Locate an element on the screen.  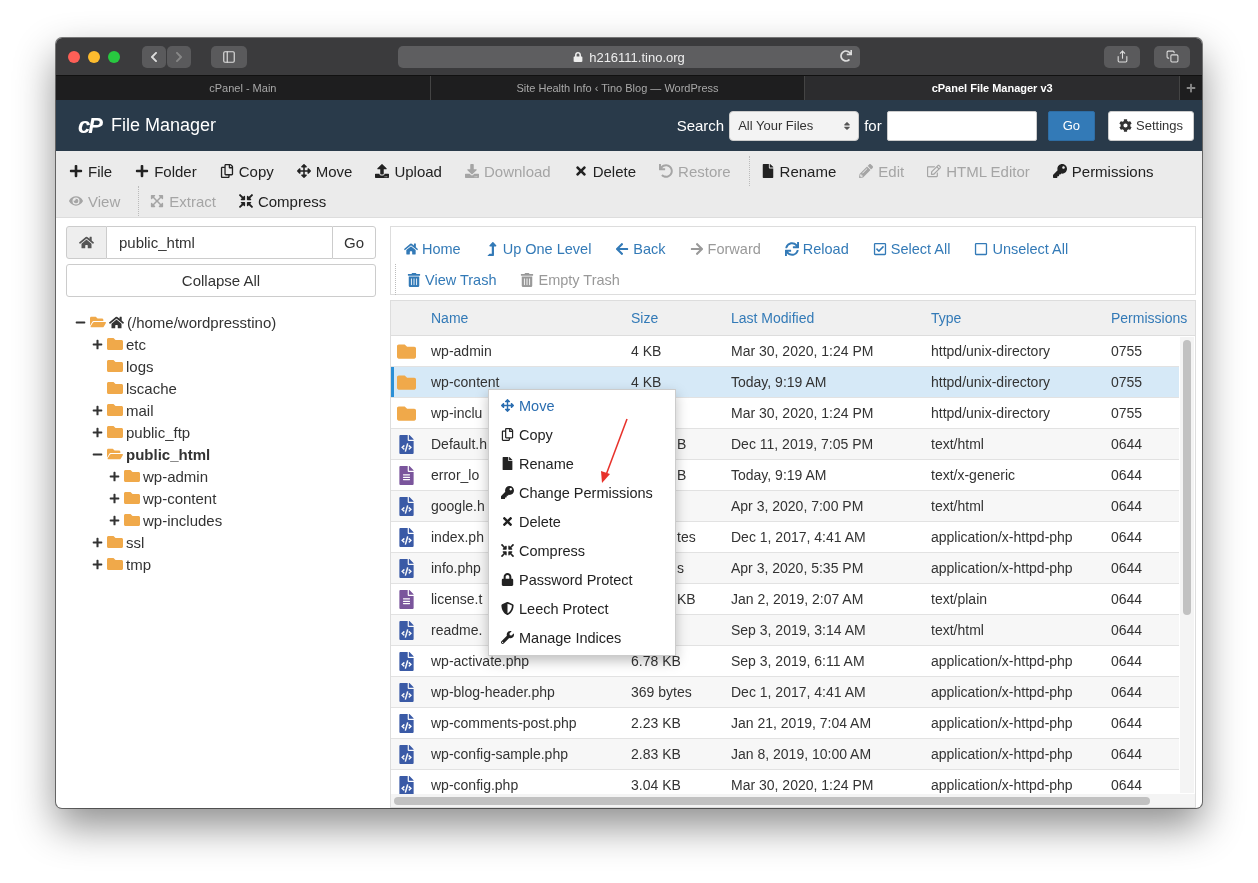
modified-date: Dec 1, 2017, 4:41 AM is located at coordinates (798, 692).